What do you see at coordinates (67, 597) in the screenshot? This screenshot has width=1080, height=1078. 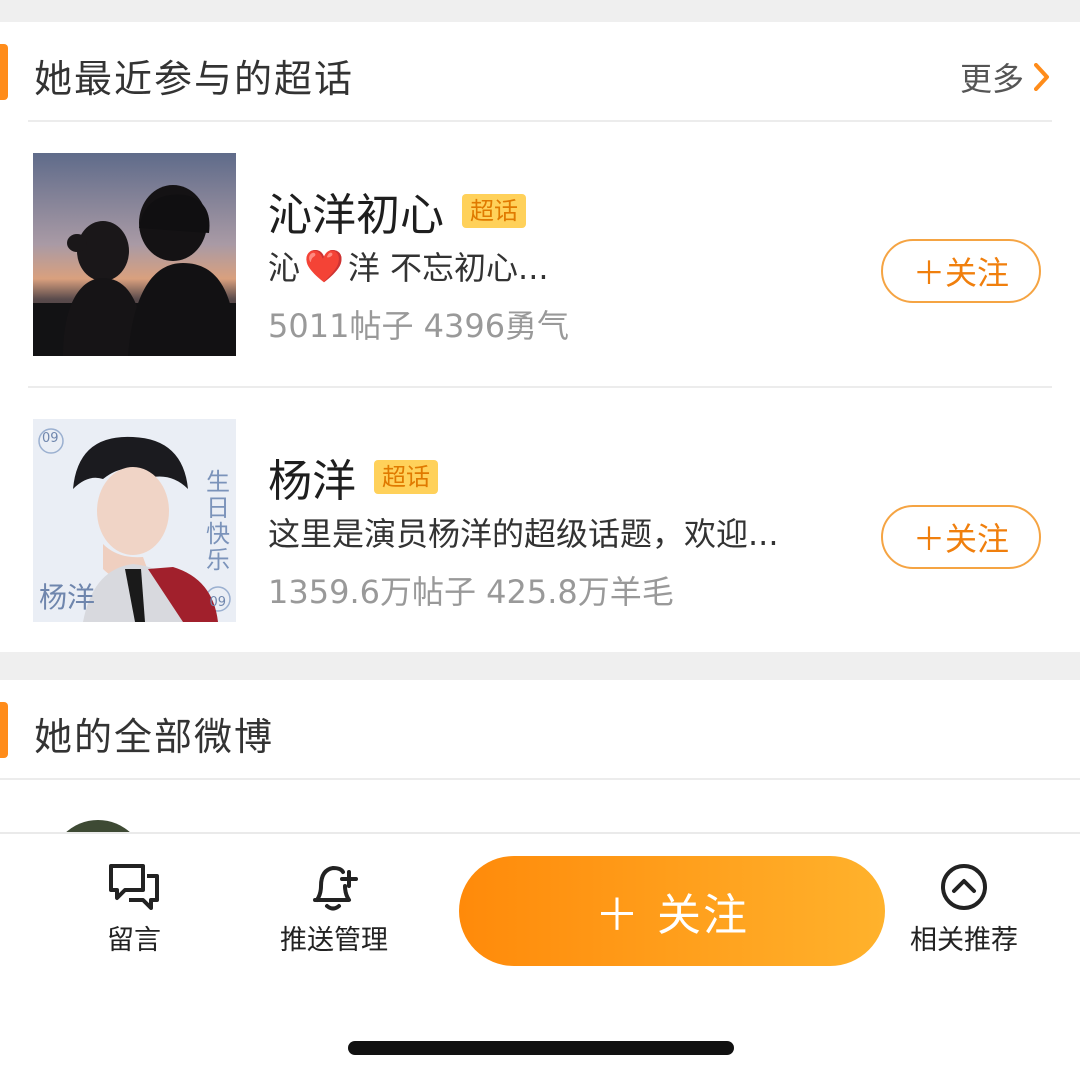 I see `poster-name-text: 杨洋` at bounding box center [67, 597].